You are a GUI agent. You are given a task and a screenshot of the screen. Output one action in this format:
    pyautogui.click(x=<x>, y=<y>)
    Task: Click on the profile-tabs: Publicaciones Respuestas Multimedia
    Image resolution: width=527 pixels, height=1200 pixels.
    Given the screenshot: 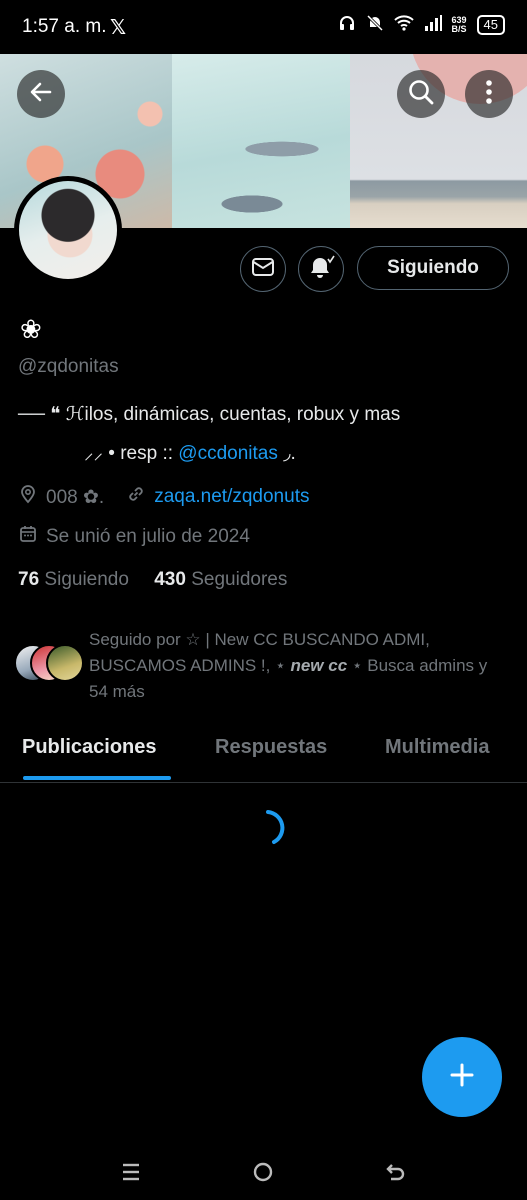 What is the action you would take?
    pyautogui.click(x=263, y=752)
    